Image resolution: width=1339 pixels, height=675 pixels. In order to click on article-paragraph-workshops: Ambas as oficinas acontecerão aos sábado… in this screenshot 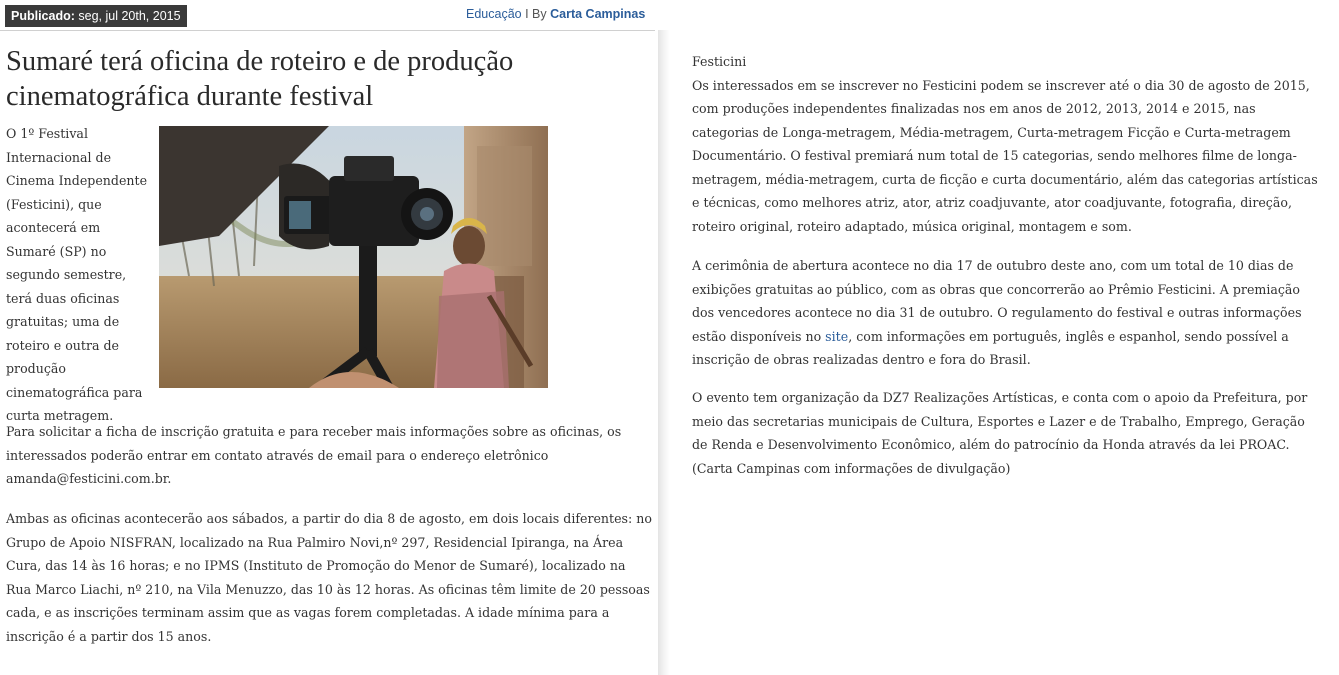, I will do `click(329, 577)`.